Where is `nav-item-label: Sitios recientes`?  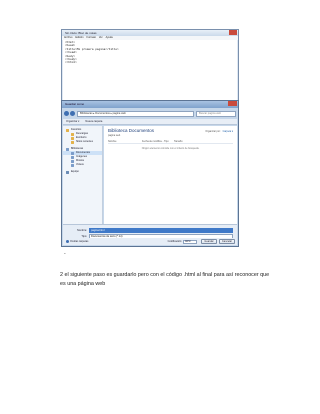 nav-item-label: Sitios recientes is located at coordinates (84, 141).